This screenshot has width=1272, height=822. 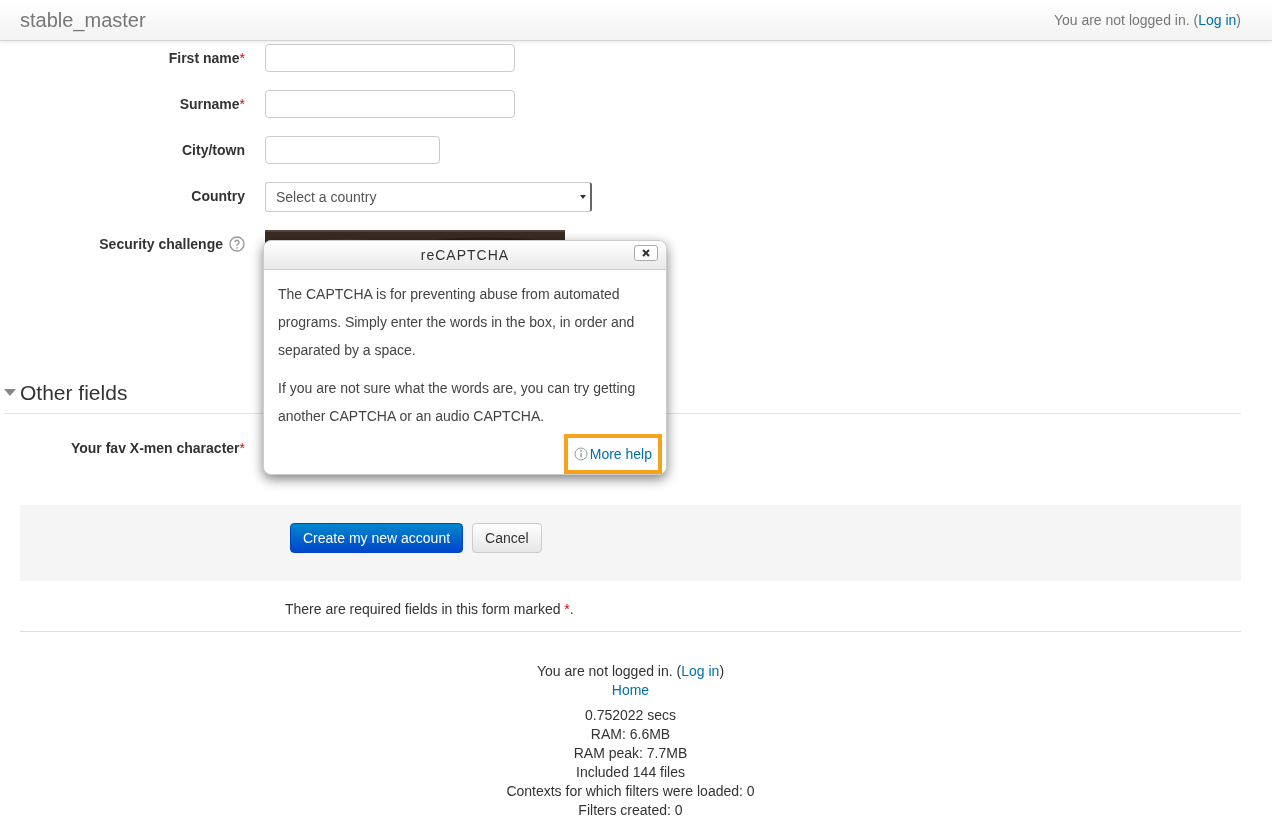 What do you see at coordinates (428, 197) in the screenshot?
I see `country-select: Select a country` at bounding box center [428, 197].